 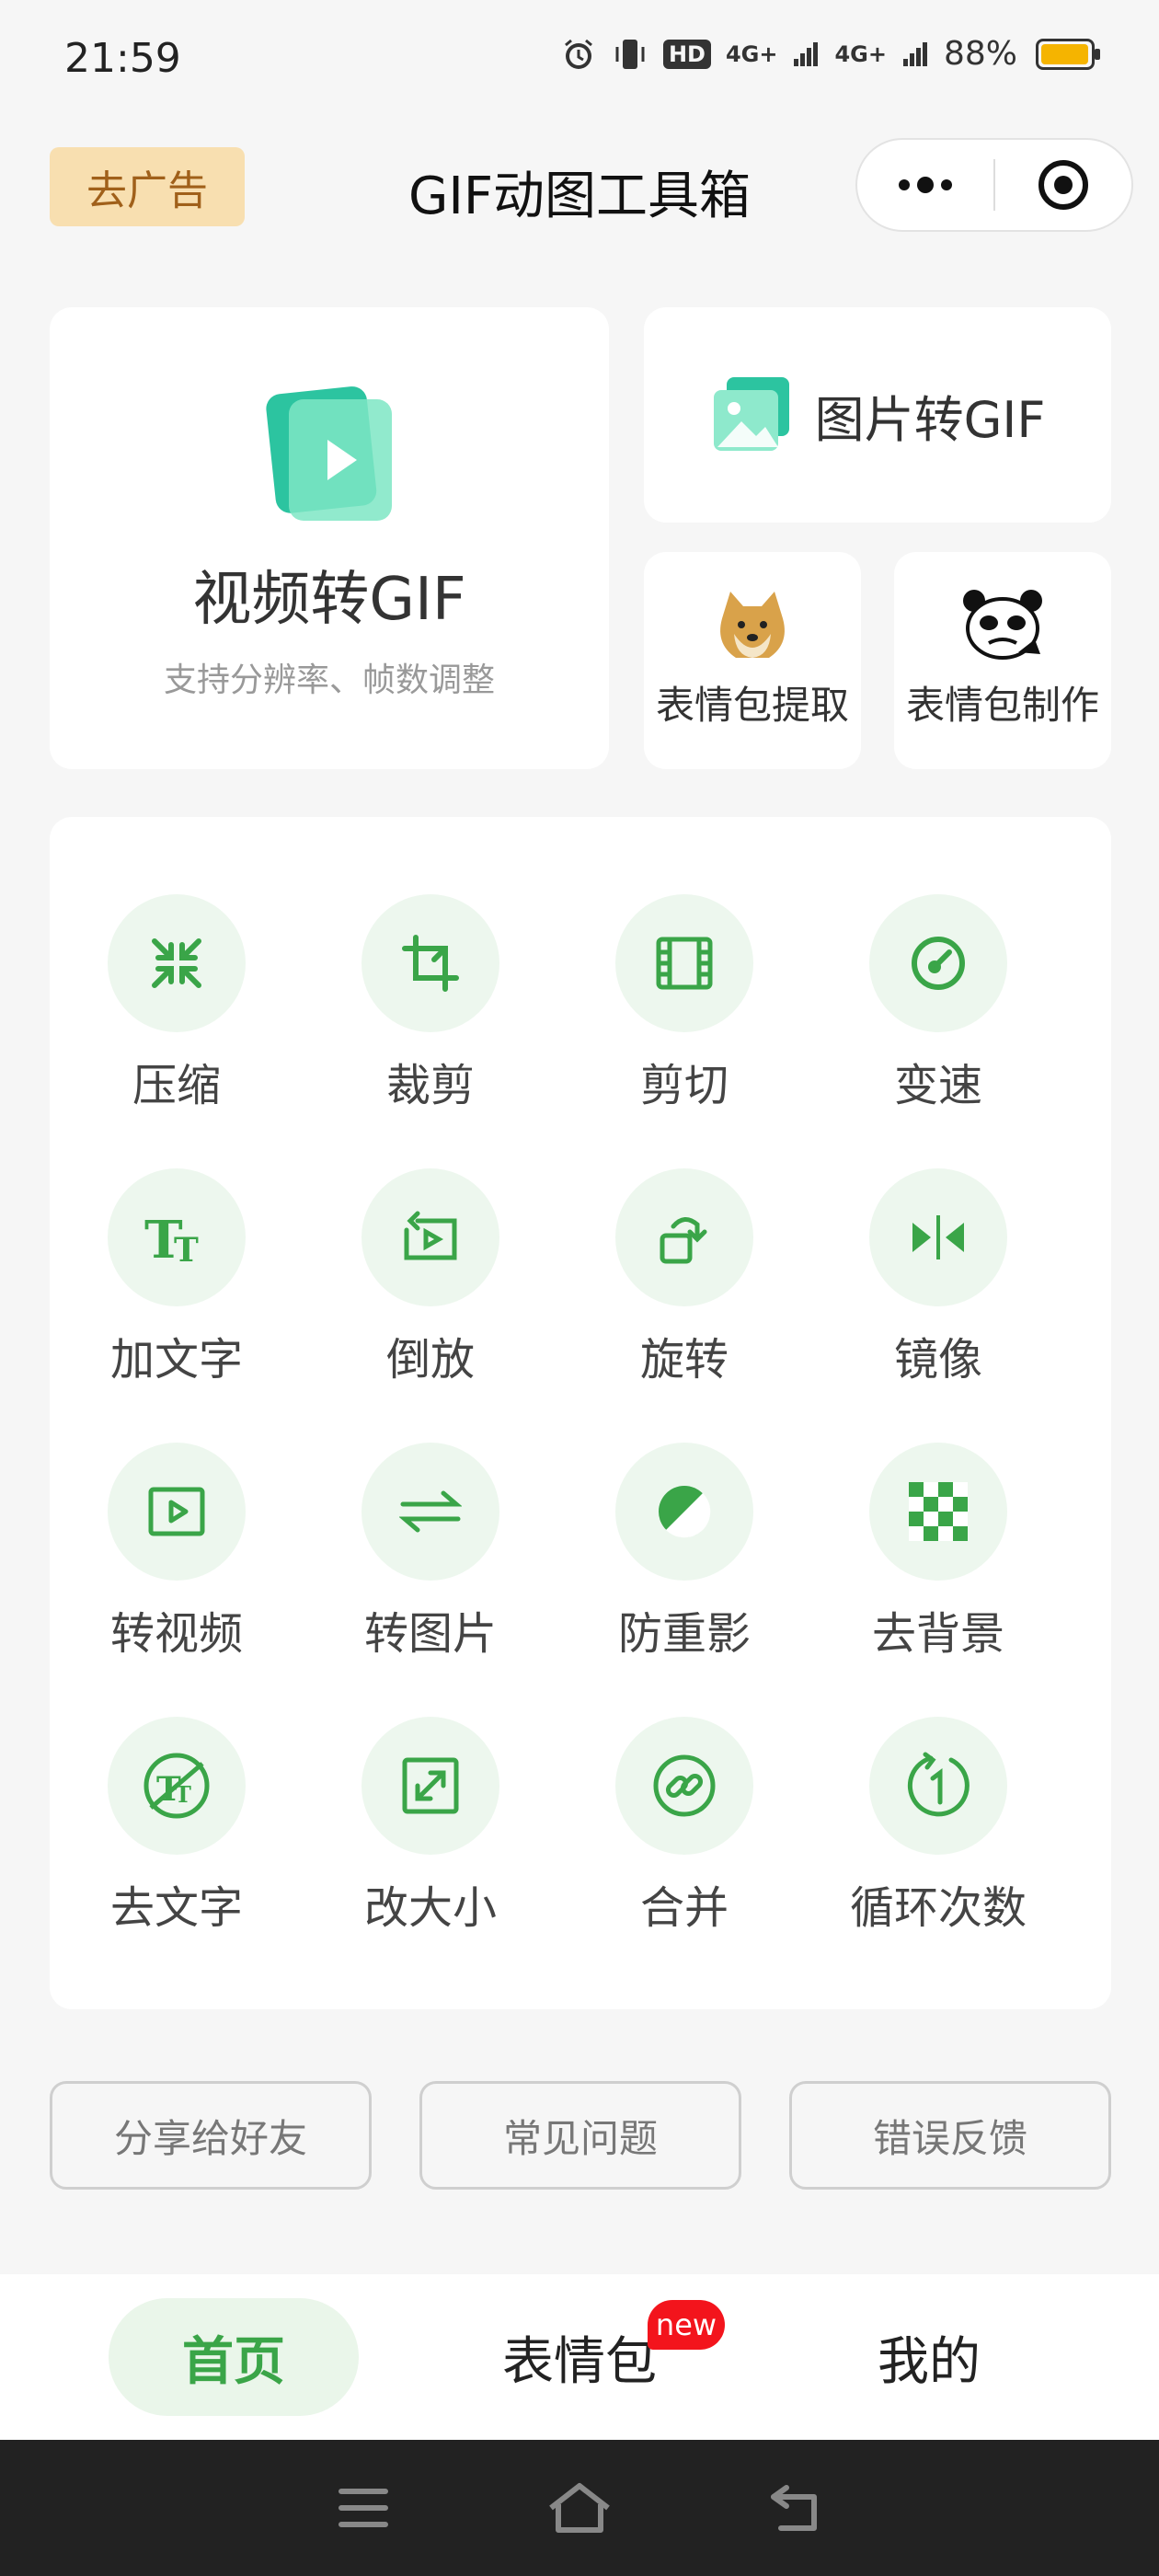 What do you see at coordinates (994, 185) in the screenshot?
I see `miniprogram-capsule` at bounding box center [994, 185].